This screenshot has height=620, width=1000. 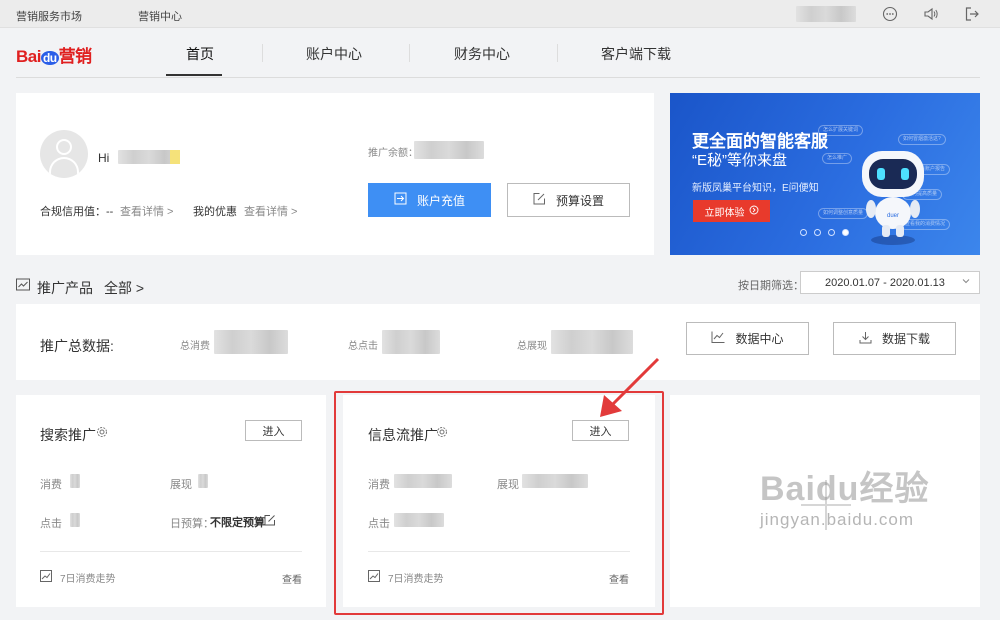 What do you see at coordinates (539, 200) in the screenshot?
I see `edit-icon` at bounding box center [539, 200].